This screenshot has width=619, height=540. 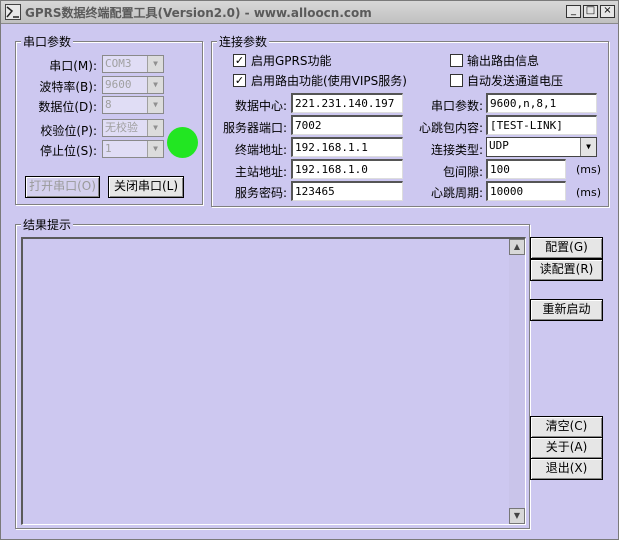 What do you see at coordinates (146, 187) in the screenshot?
I see `close-port-button: 关闭串口(L)` at bounding box center [146, 187].